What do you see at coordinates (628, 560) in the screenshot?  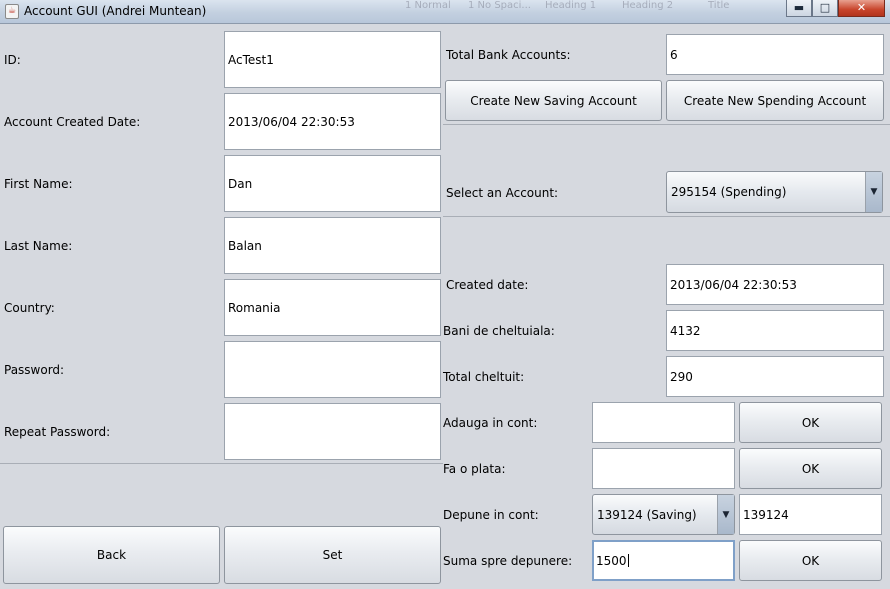 I see `text-caret` at bounding box center [628, 560].